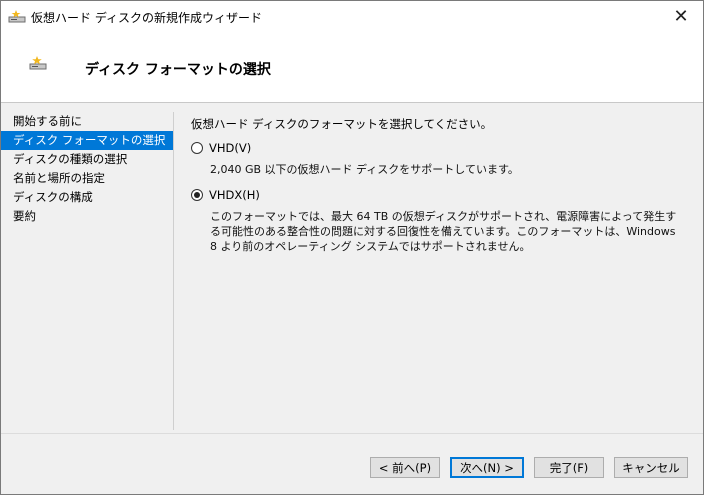  What do you see at coordinates (234, 195) in the screenshot?
I see `vhdx-label: VHDX(H)` at bounding box center [234, 195].